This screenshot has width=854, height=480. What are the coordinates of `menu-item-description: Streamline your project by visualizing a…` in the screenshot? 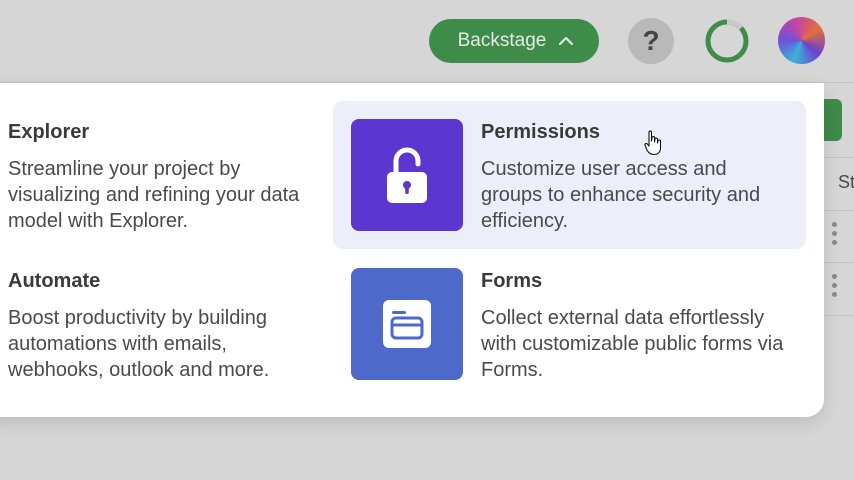 It's located at (154, 195).